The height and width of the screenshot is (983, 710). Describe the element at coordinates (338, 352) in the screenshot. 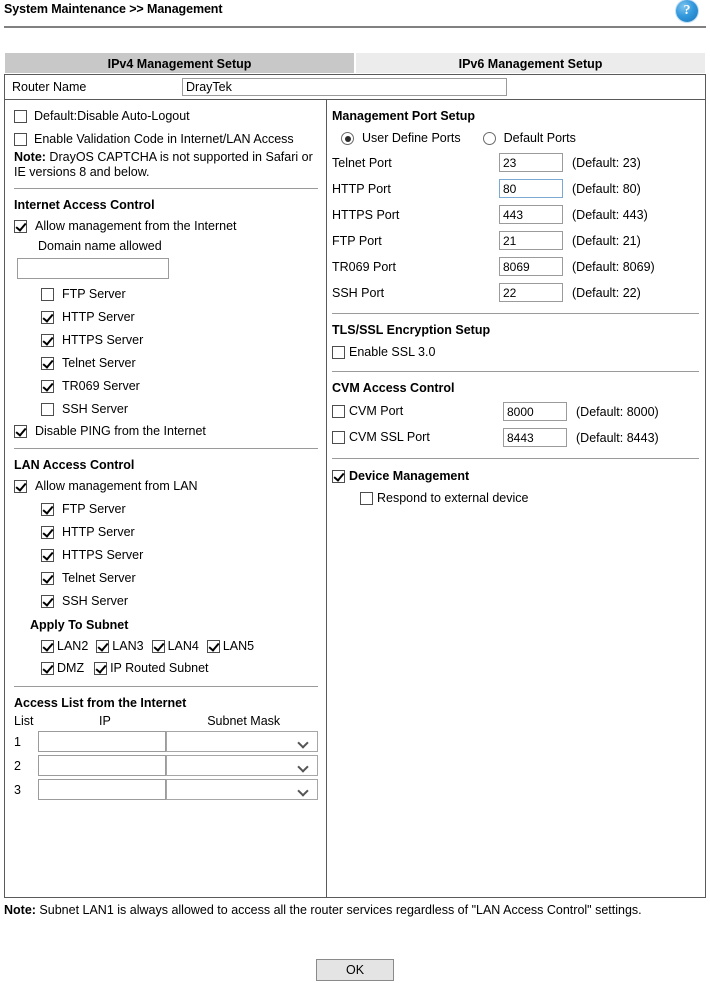

I see `enable-ssl3-checkbox` at that location.